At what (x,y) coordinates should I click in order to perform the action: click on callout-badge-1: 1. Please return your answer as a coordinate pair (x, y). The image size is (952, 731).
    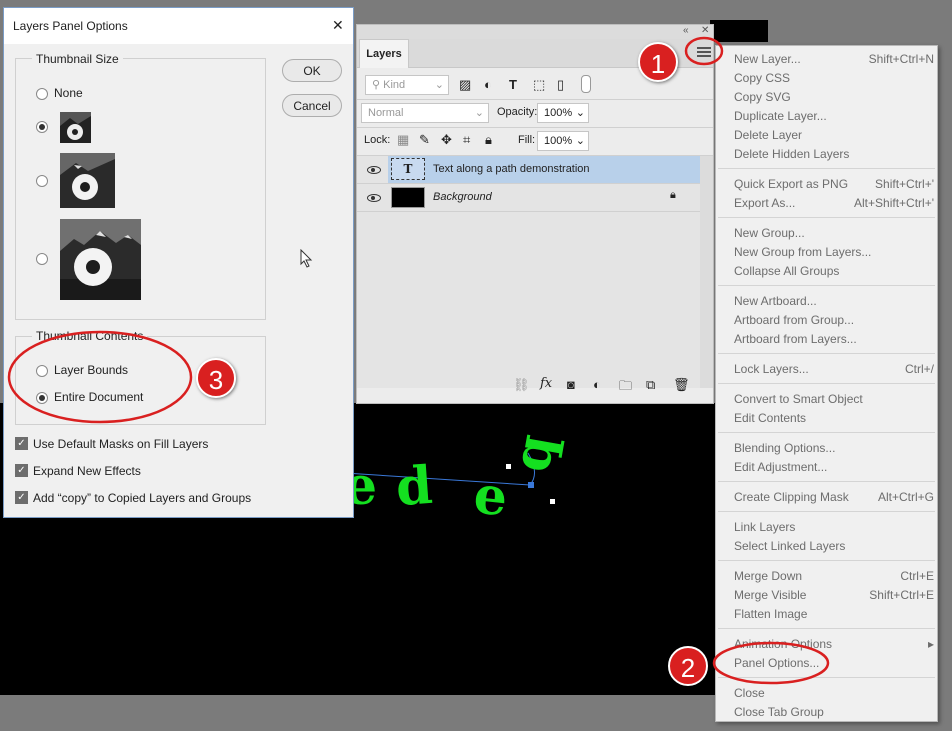
    Looking at the image, I should click on (658, 62).